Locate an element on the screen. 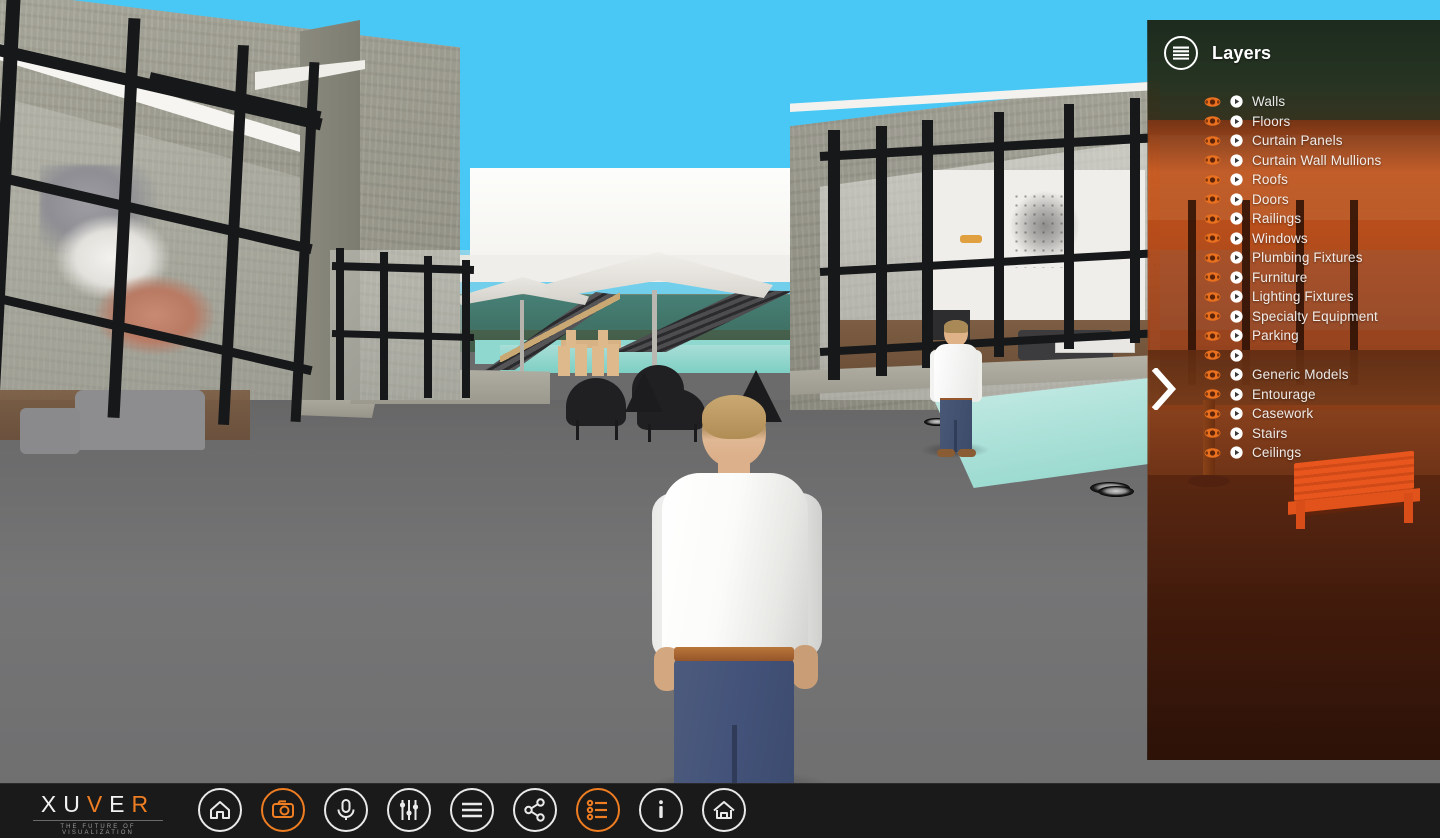  screenshot-button is located at coordinates (283, 810).